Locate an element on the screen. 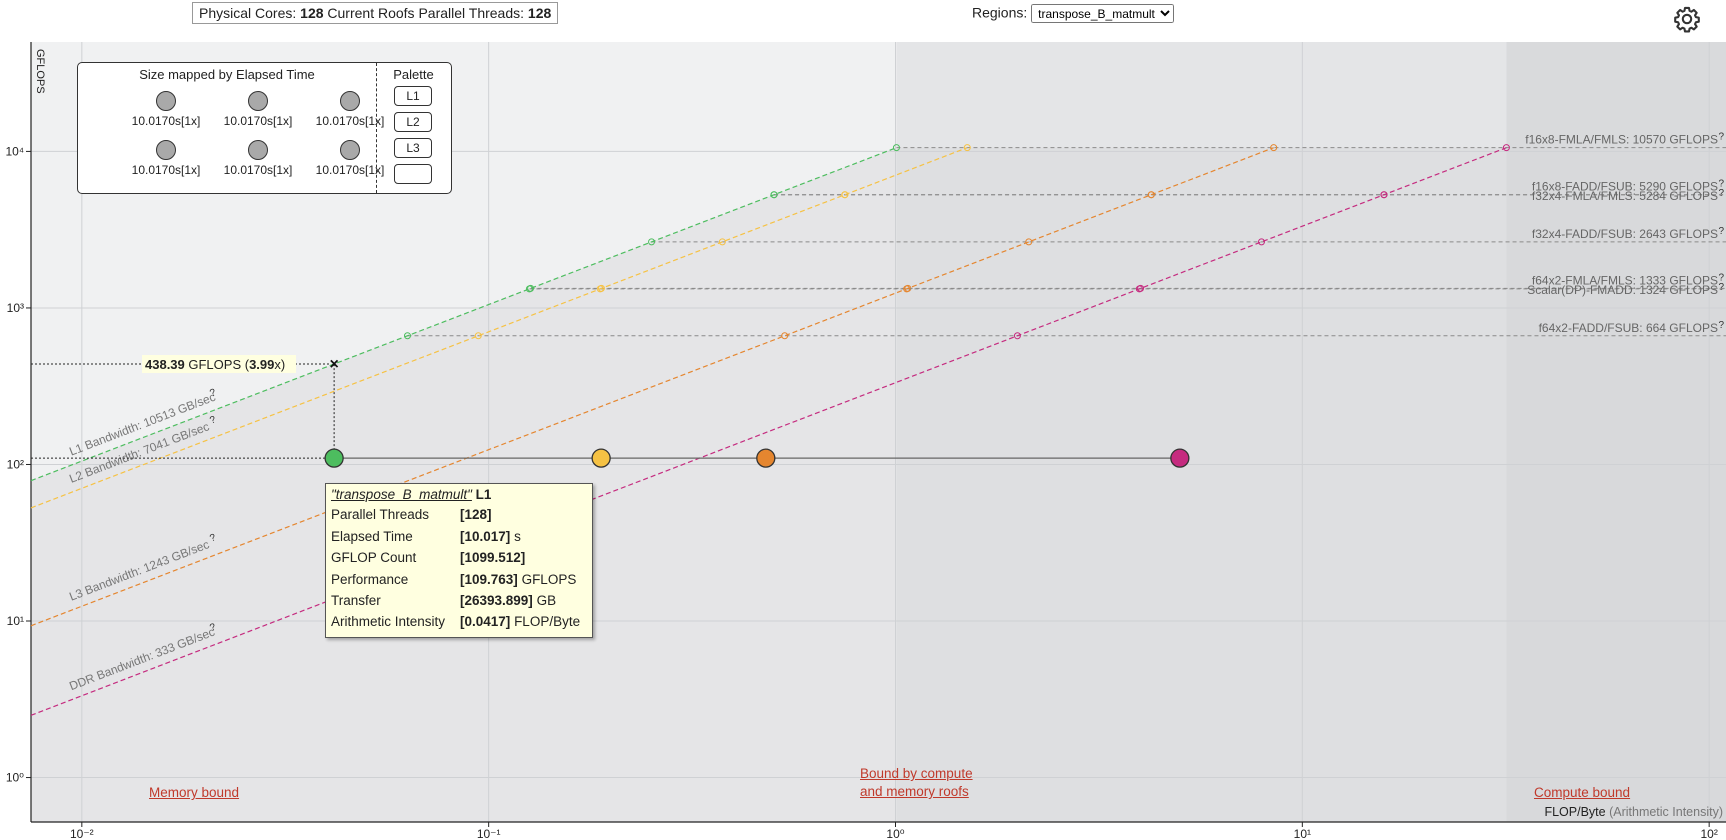 This screenshot has height=840, width=1726. tooltip-title: "transpose_B_matmult" L1 is located at coordinates (411, 494).